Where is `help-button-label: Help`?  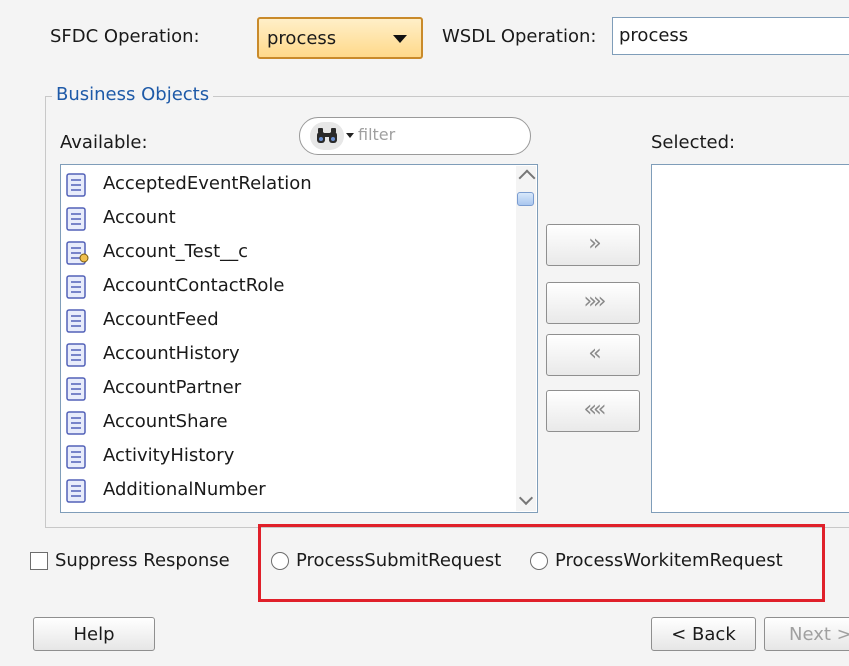 help-button-label: Help is located at coordinates (94, 634).